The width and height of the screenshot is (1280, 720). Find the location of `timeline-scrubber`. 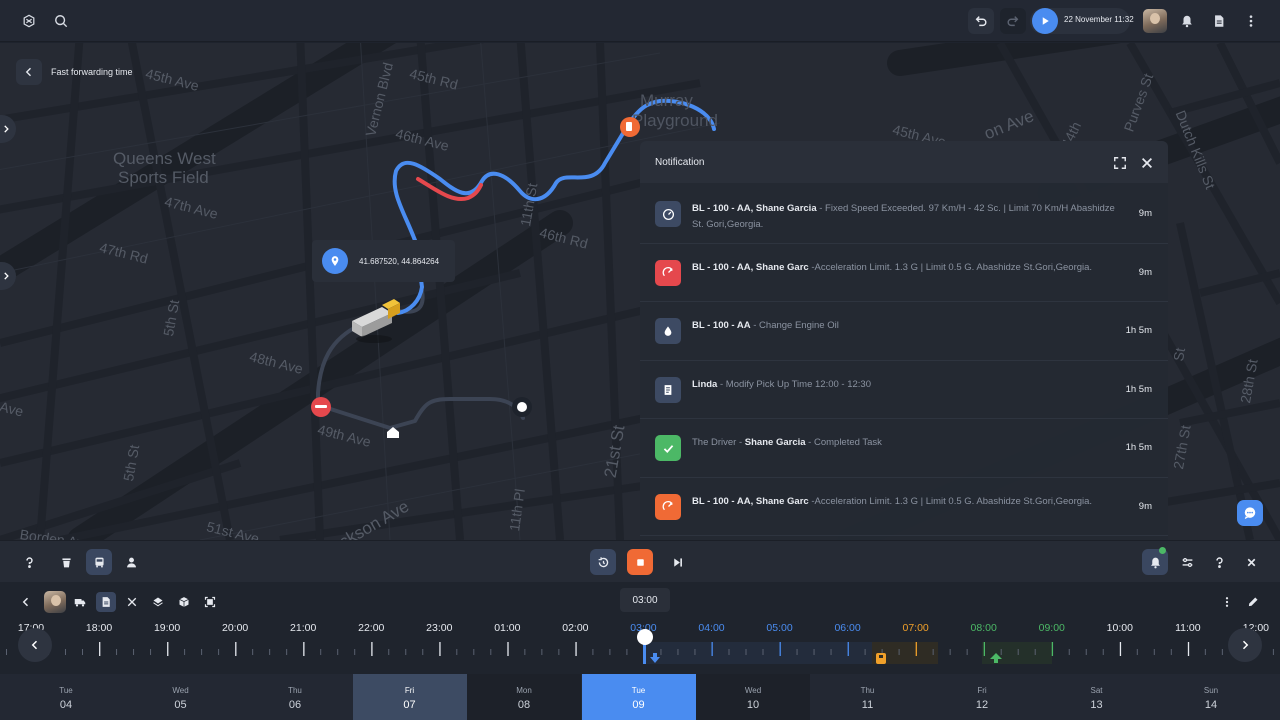

timeline-scrubber is located at coordinates (645, 637).